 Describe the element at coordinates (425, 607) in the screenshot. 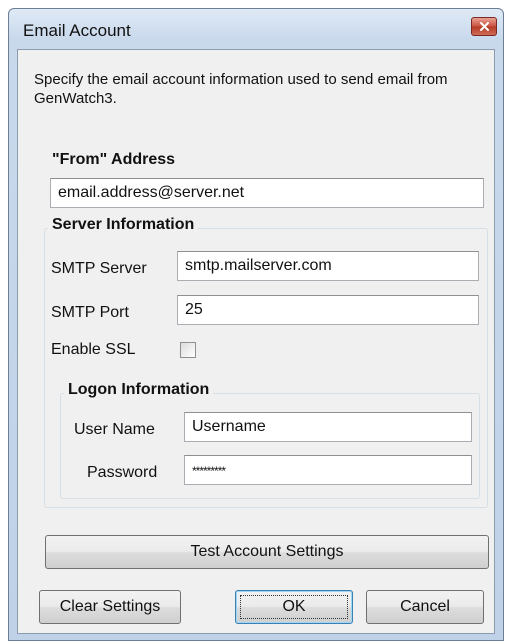

I see `cancel-button: Cancel` at that location.